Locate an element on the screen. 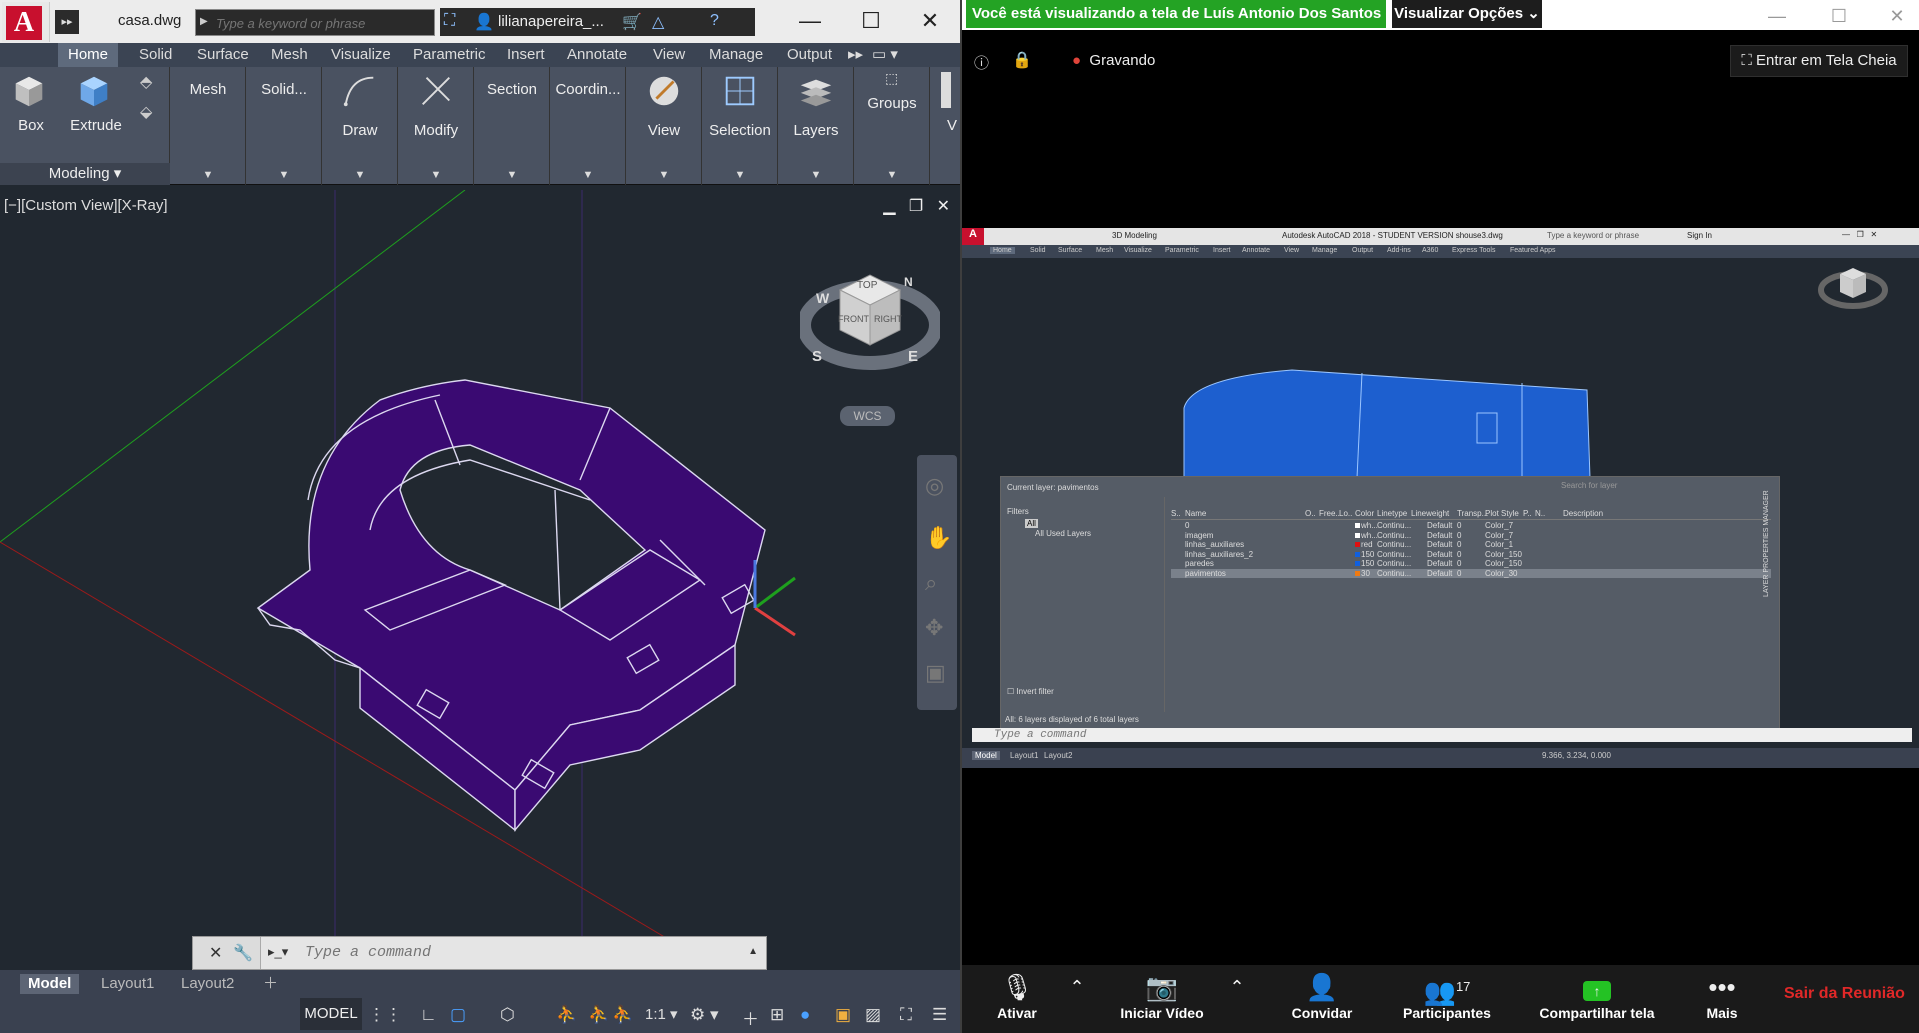  compass-e: E is located at coordinates (913, 356).